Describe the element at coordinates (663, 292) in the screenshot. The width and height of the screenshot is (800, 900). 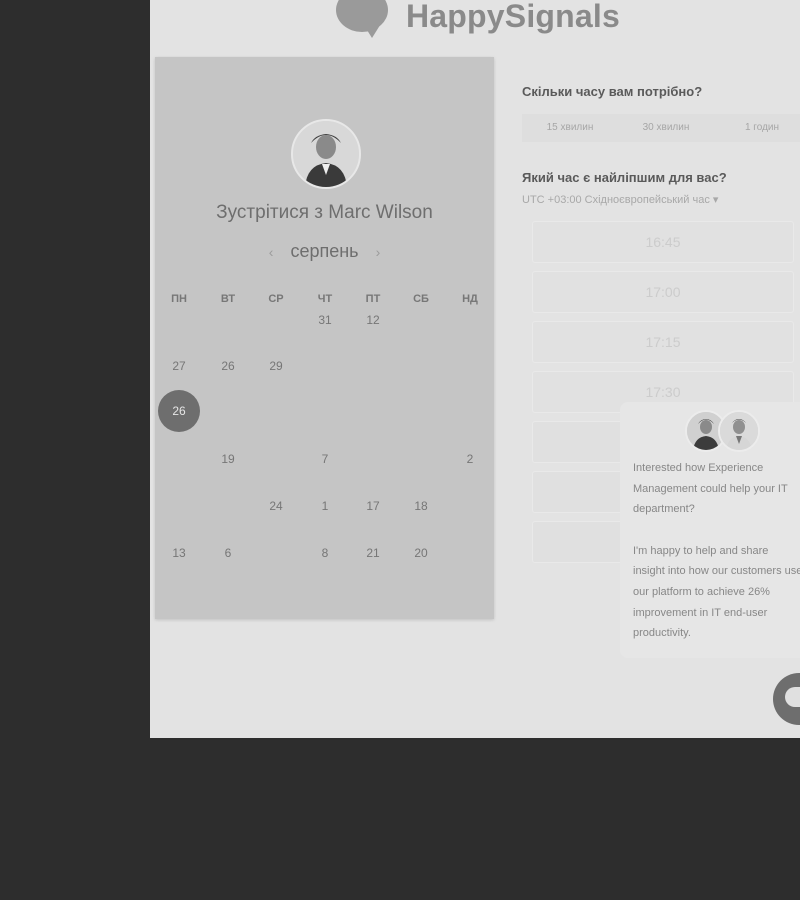
I see `time-slot: 17:00` at that location.